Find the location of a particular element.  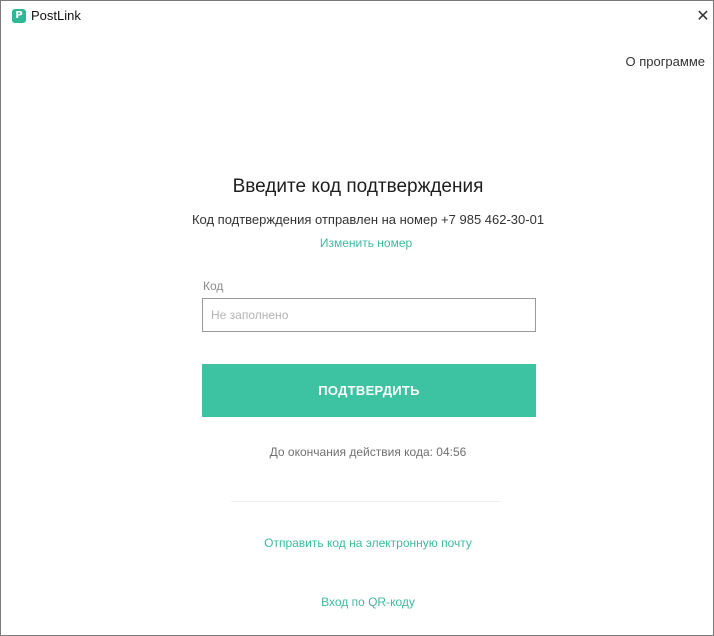

code-field-label: Код is located at coordinates (213, 286).